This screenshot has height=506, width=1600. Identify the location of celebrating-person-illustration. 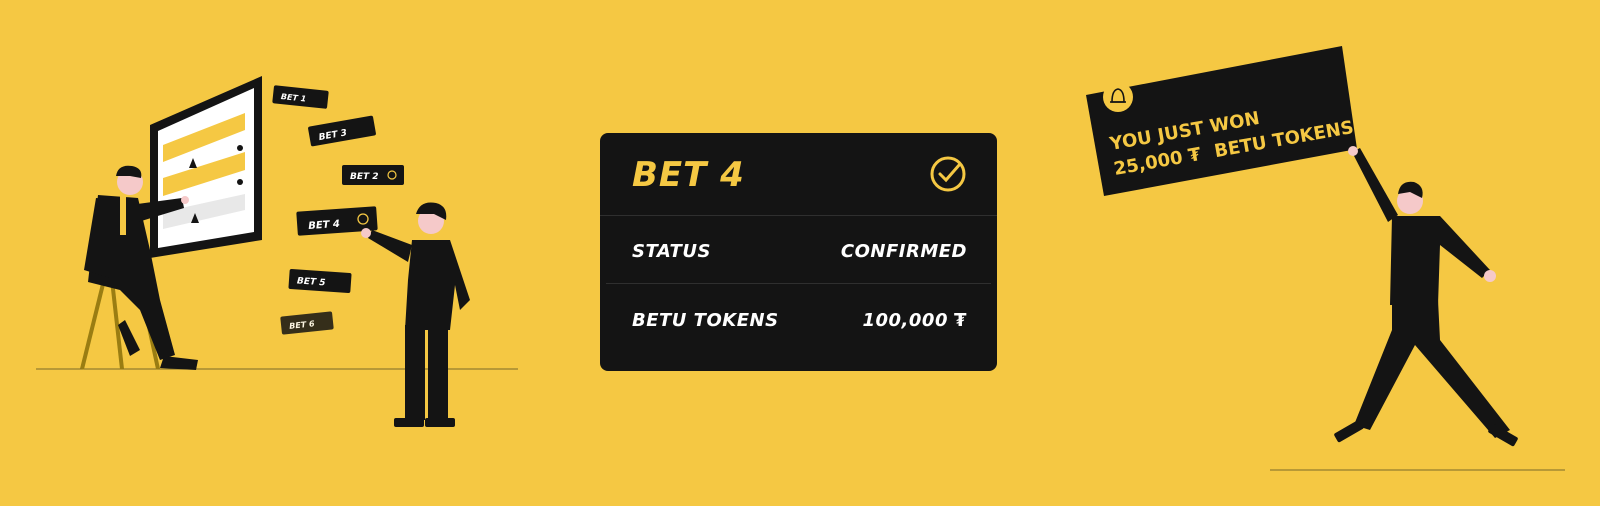
(1426, 296).